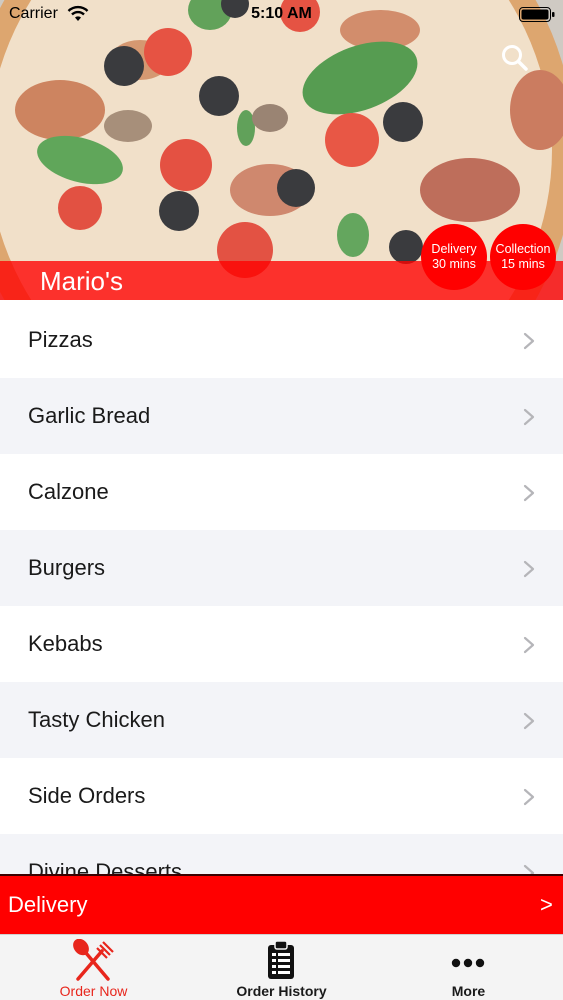 The width and height of the screenshot is (563, 1000). Describe the element at coordinates (81, 281) in the screenshot. I see `restaurant-name: Mario's` at that location.